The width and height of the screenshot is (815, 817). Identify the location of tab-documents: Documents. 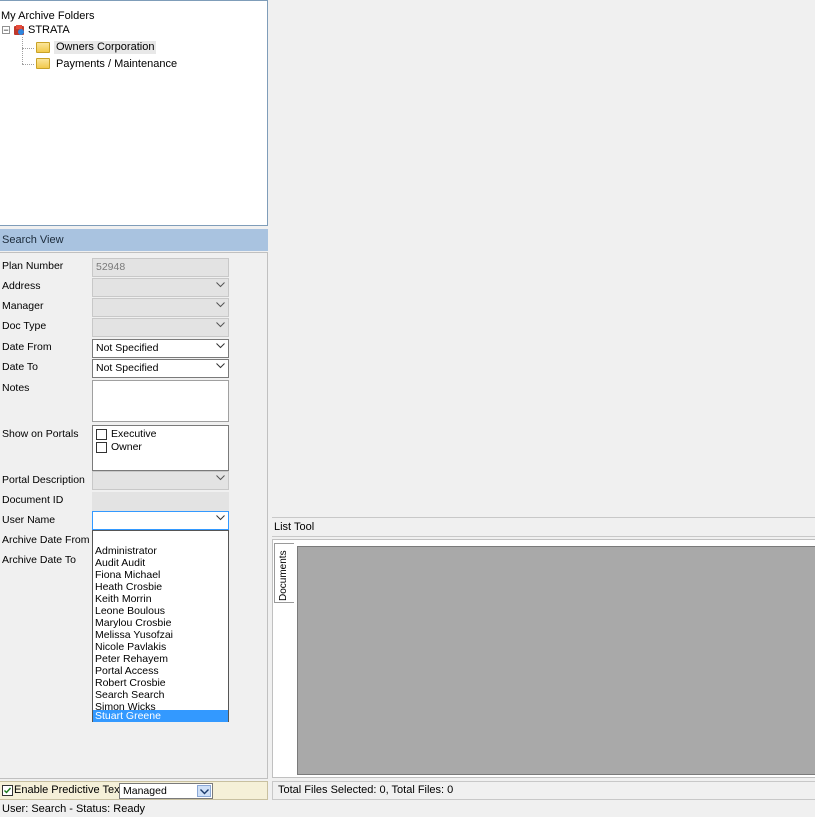
(284, 573).